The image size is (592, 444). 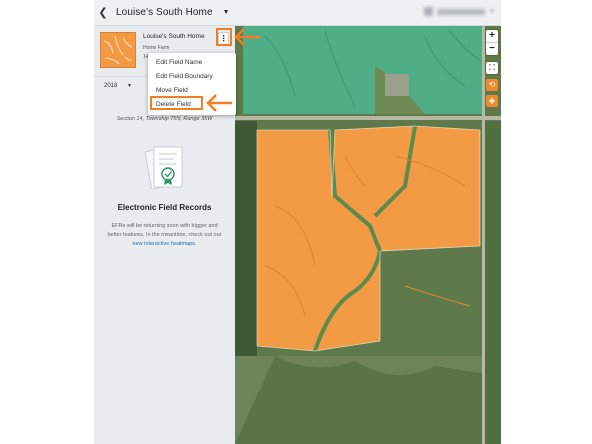 What do you see at coordinates (164, 244) in the screenshot?
I see `heatmaps-link: new interactive heatmaps` at bounding box center [164, 244].